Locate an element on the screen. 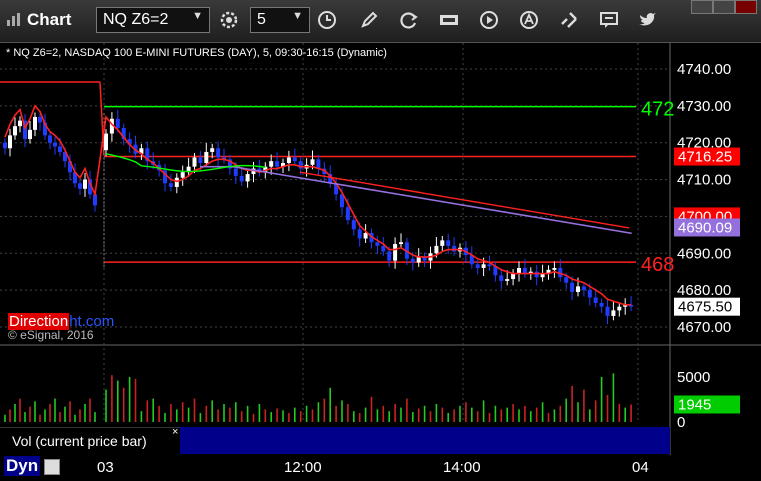 The image size is (761, 481). symbol-value: NQ Z6=2 is located at coordinates (136, 19).